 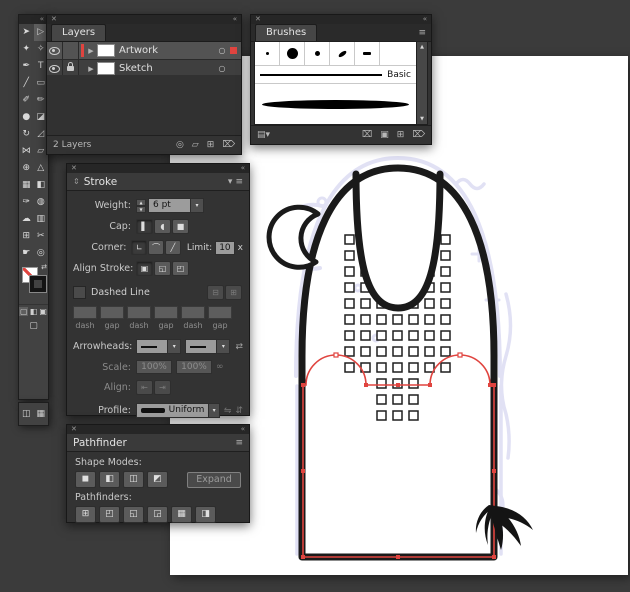 What do you see at coordinates (367, 135) in the screenshot?
I see `remove-brush-stroke-icon: ⌧` at bounding box center [367, 135].